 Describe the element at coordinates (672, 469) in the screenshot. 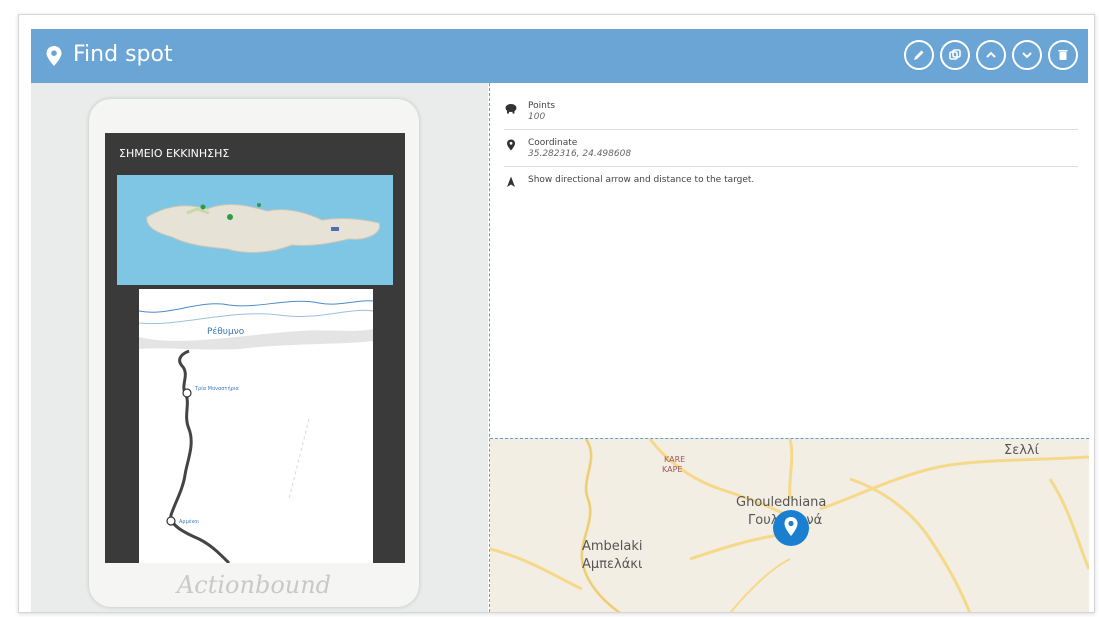

I see `map-label-kape: KAPE` at that location.